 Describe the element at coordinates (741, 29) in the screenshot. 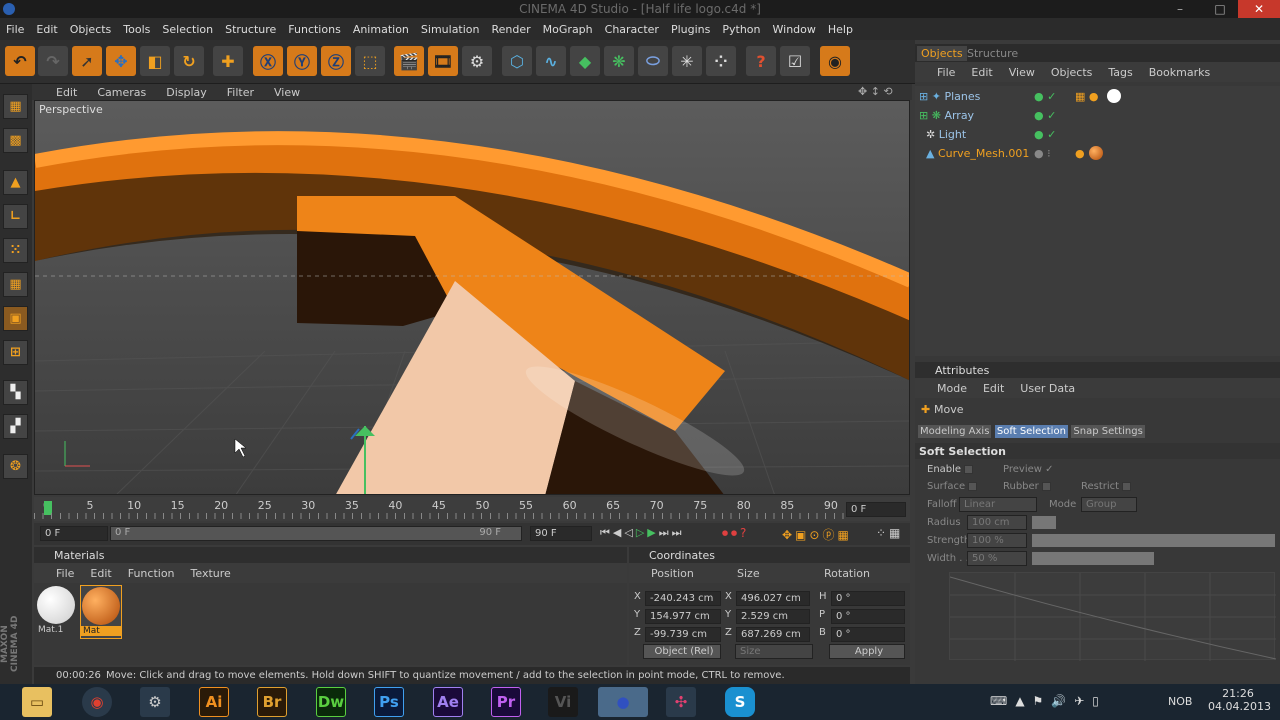

I see `menu-python: Python` at that location.